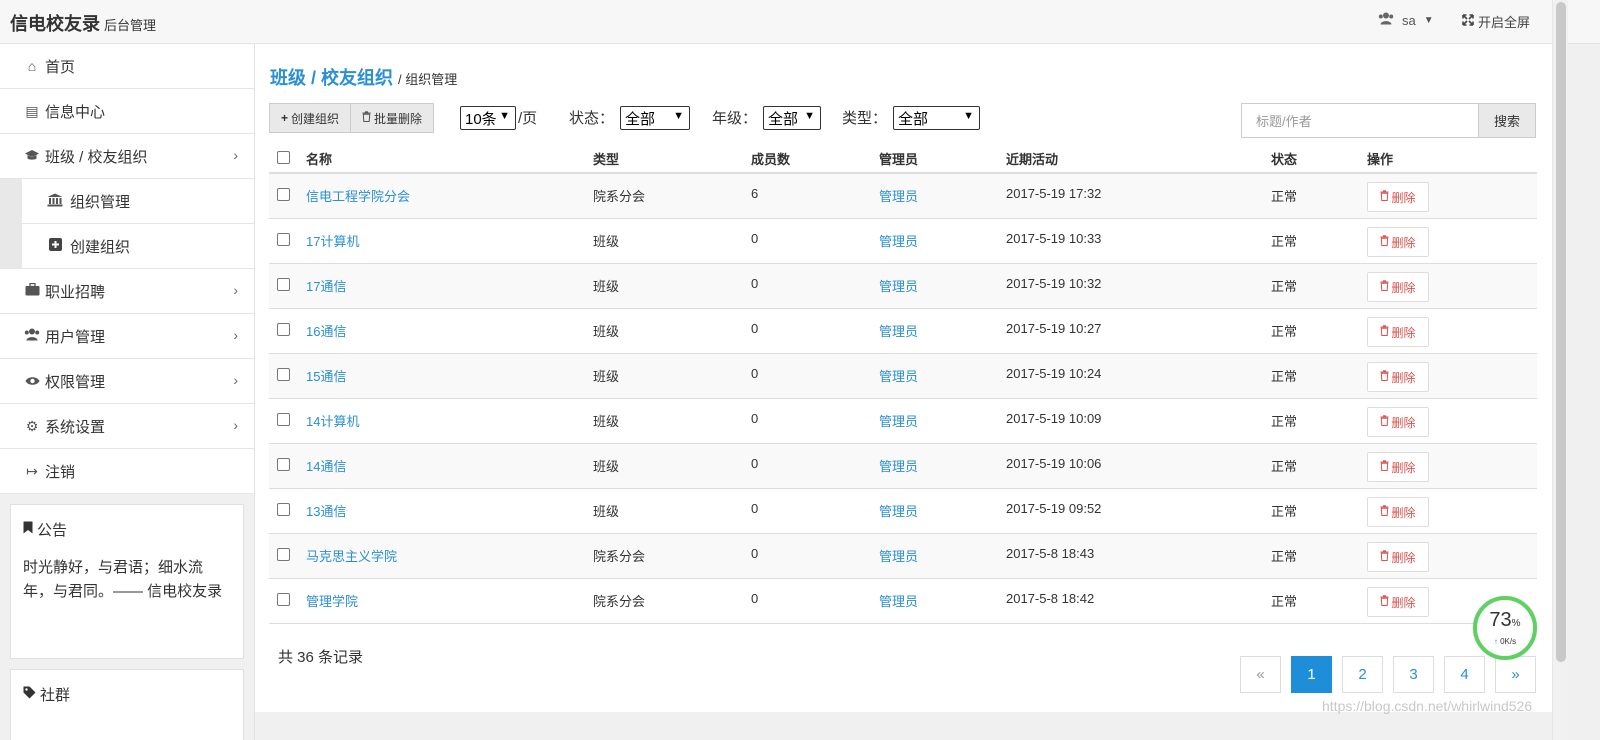  I want to click on search-button: 搜索, so click(1507, 120).